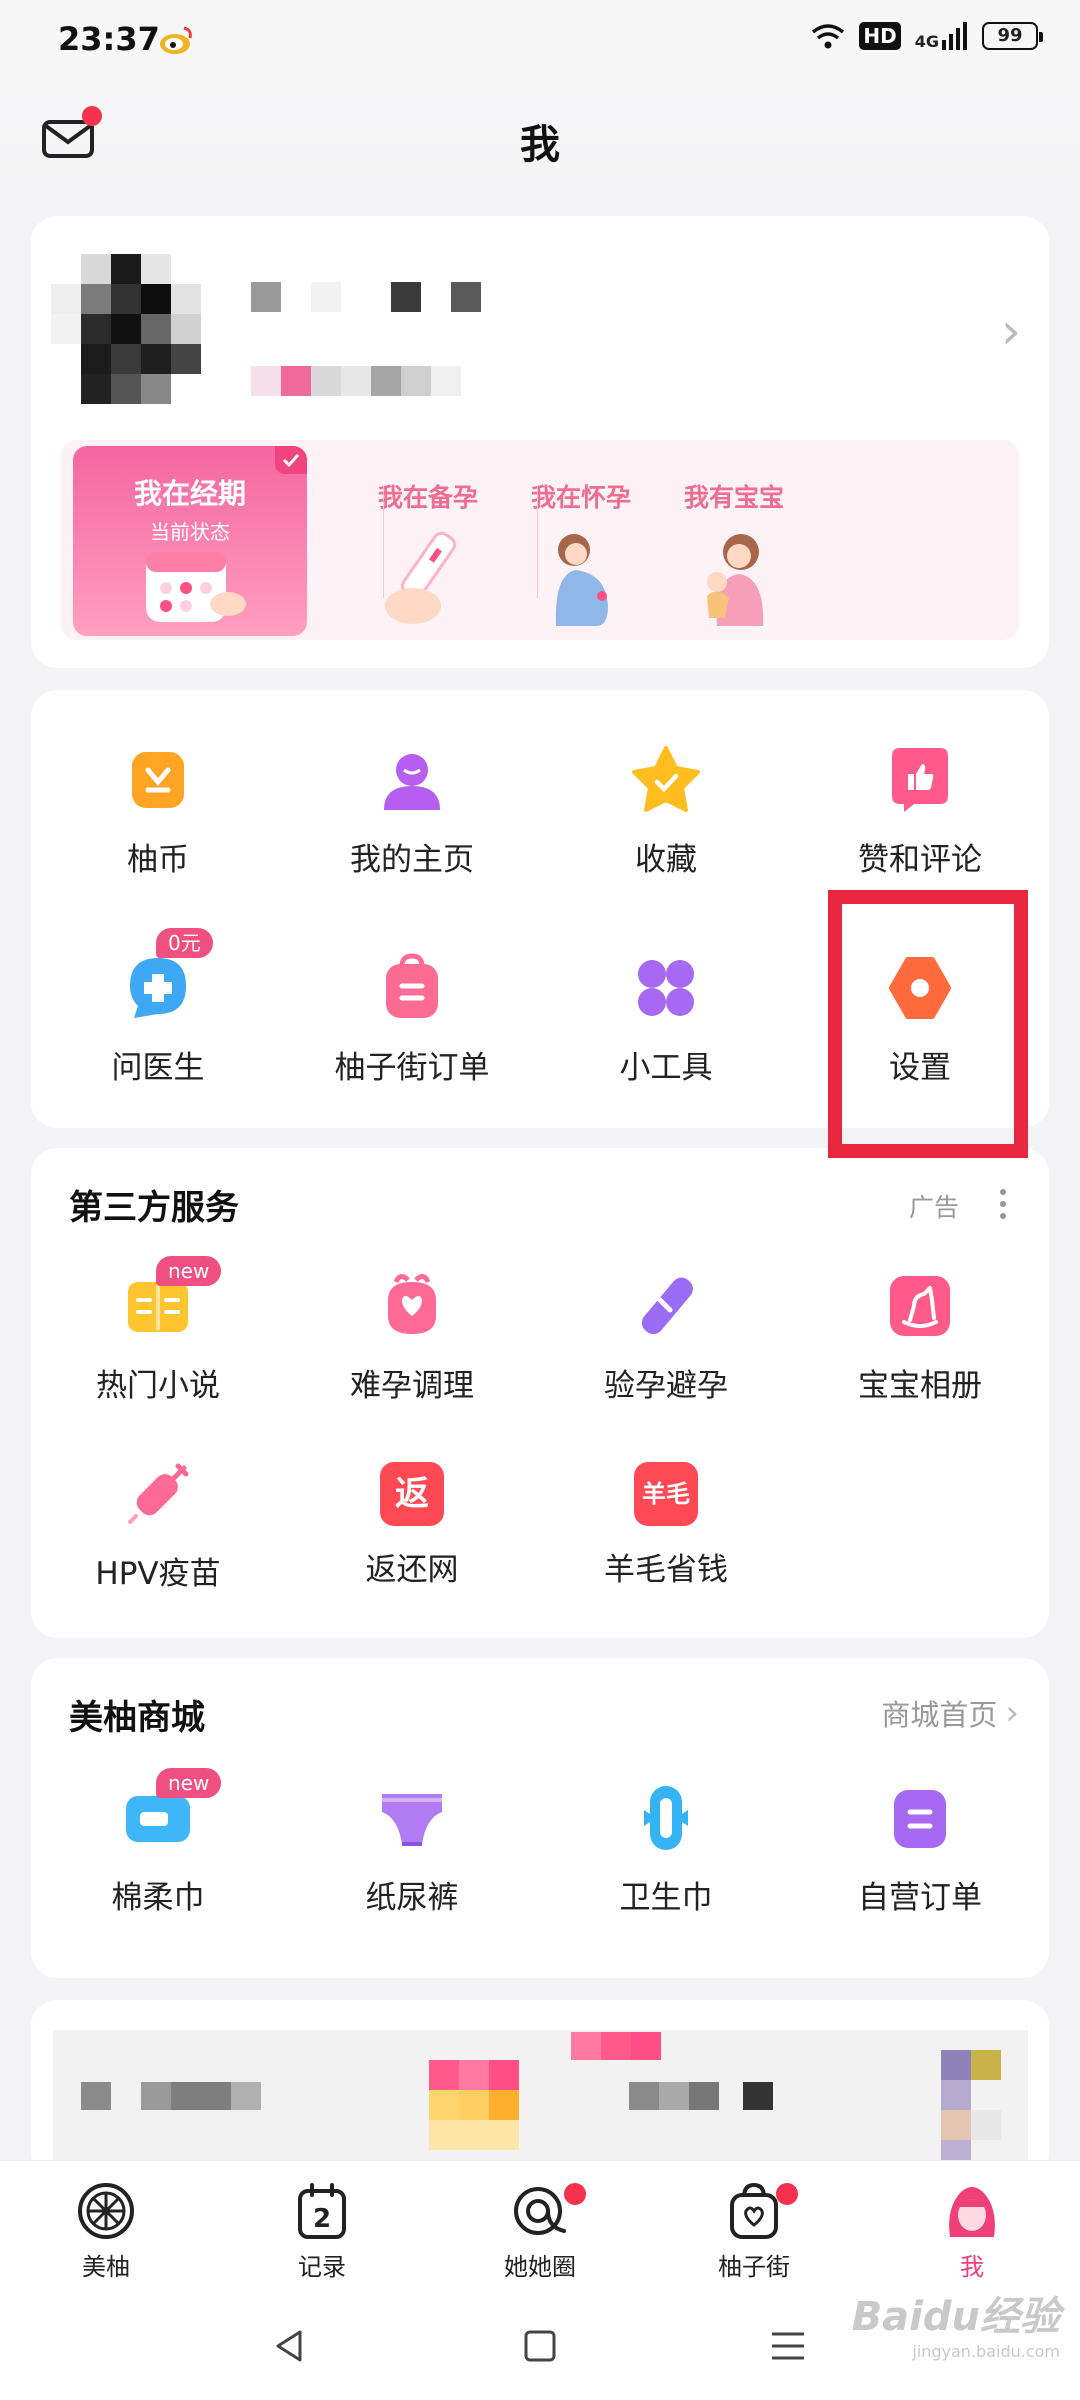  What do you see at coordinates (788, 2346) in the screenshot?
I see `nav-menu-icon` at bounding box center [788, 2346].